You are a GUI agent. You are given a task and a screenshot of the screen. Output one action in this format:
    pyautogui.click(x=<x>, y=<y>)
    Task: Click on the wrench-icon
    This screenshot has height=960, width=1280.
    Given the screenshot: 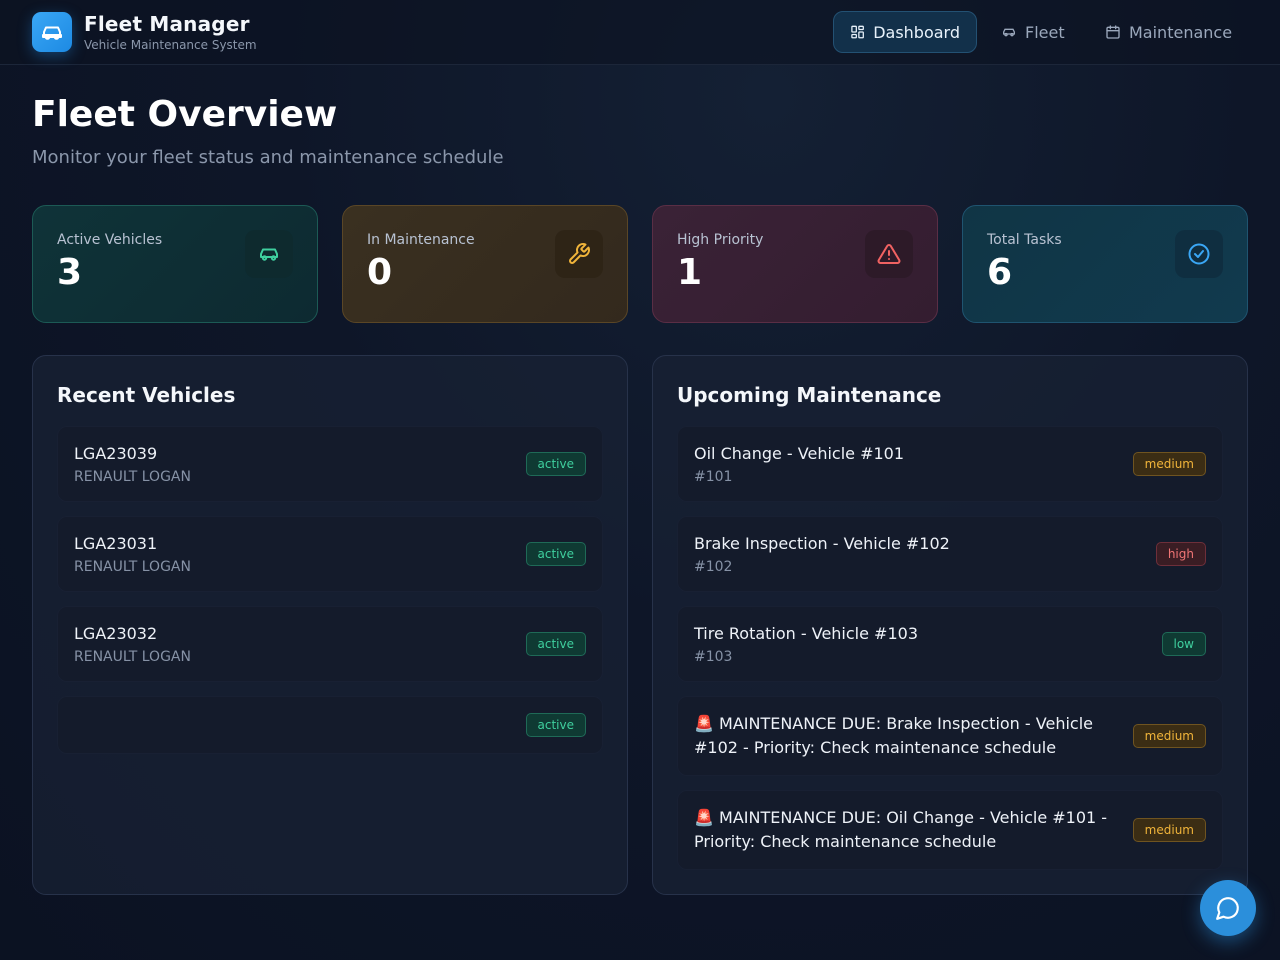 What is the action you would take?
    pyautogui.click(x=579, y=254)
    